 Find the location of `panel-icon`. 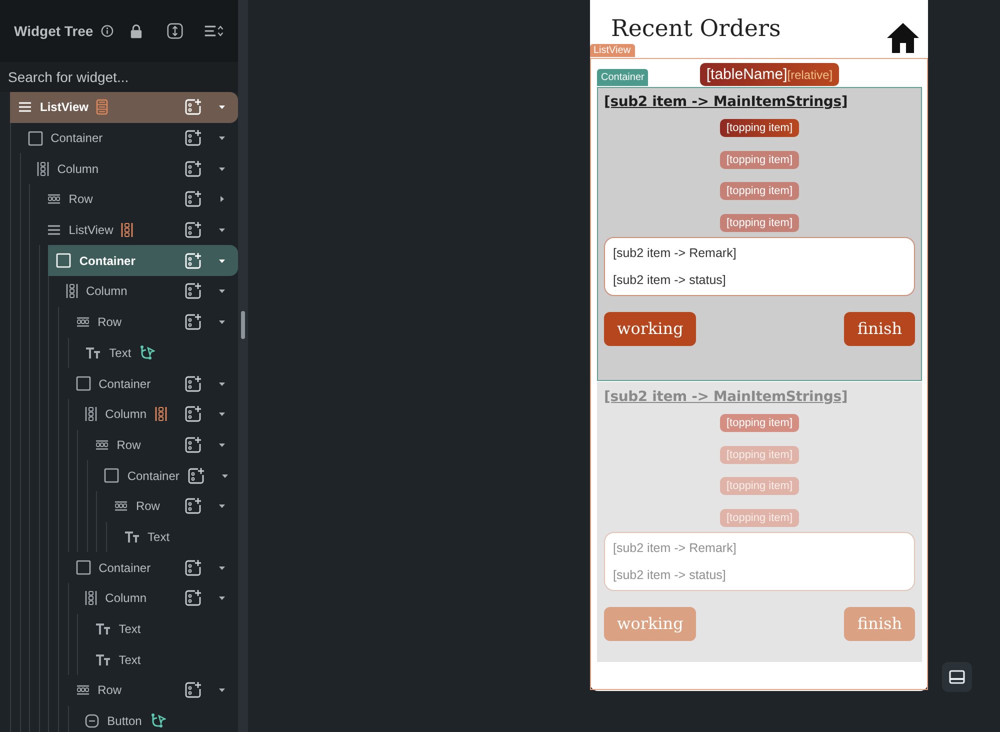

panel-icon is located at coordinates (957, 677).